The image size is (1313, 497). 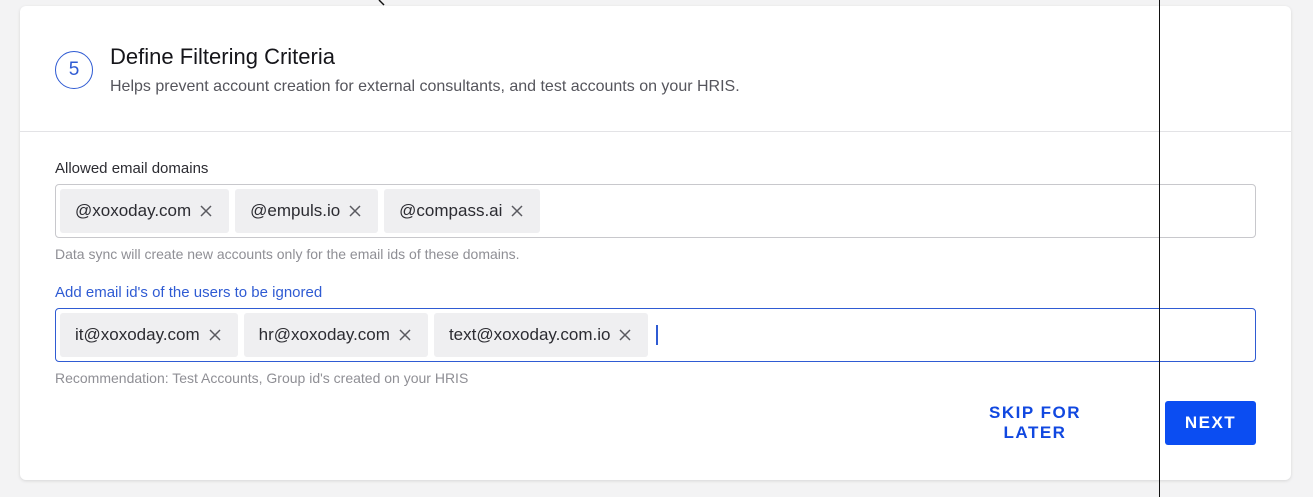 What do you see at coordinates (222, 56) in the screenshot?
I see `page-title: Define Filtering Criteria` at bounding box center [222, 56].